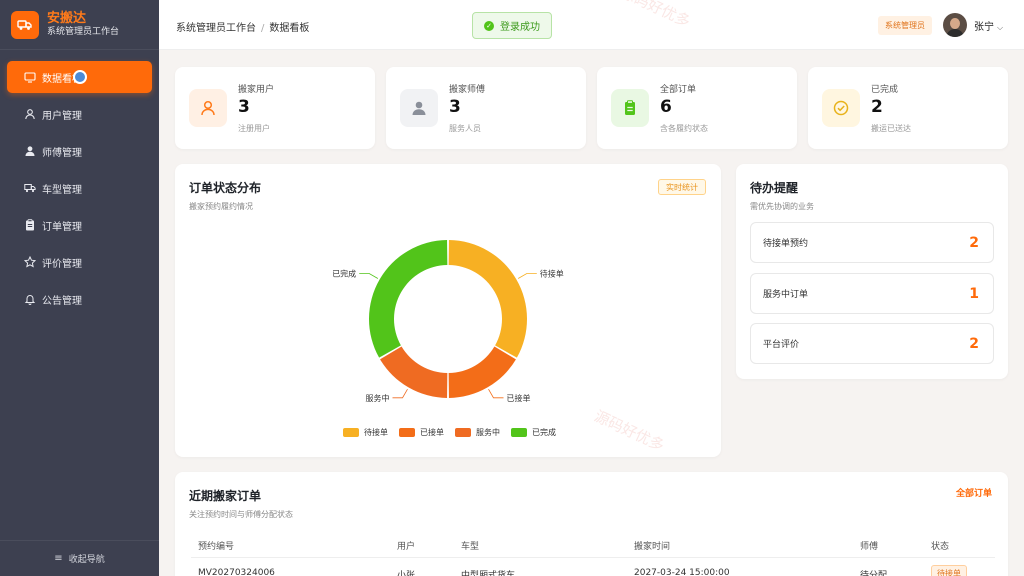 Image resolution: width=1024 pixels, height=576 pixels. I want to click on truck-logo-icon, so click(25, 24).